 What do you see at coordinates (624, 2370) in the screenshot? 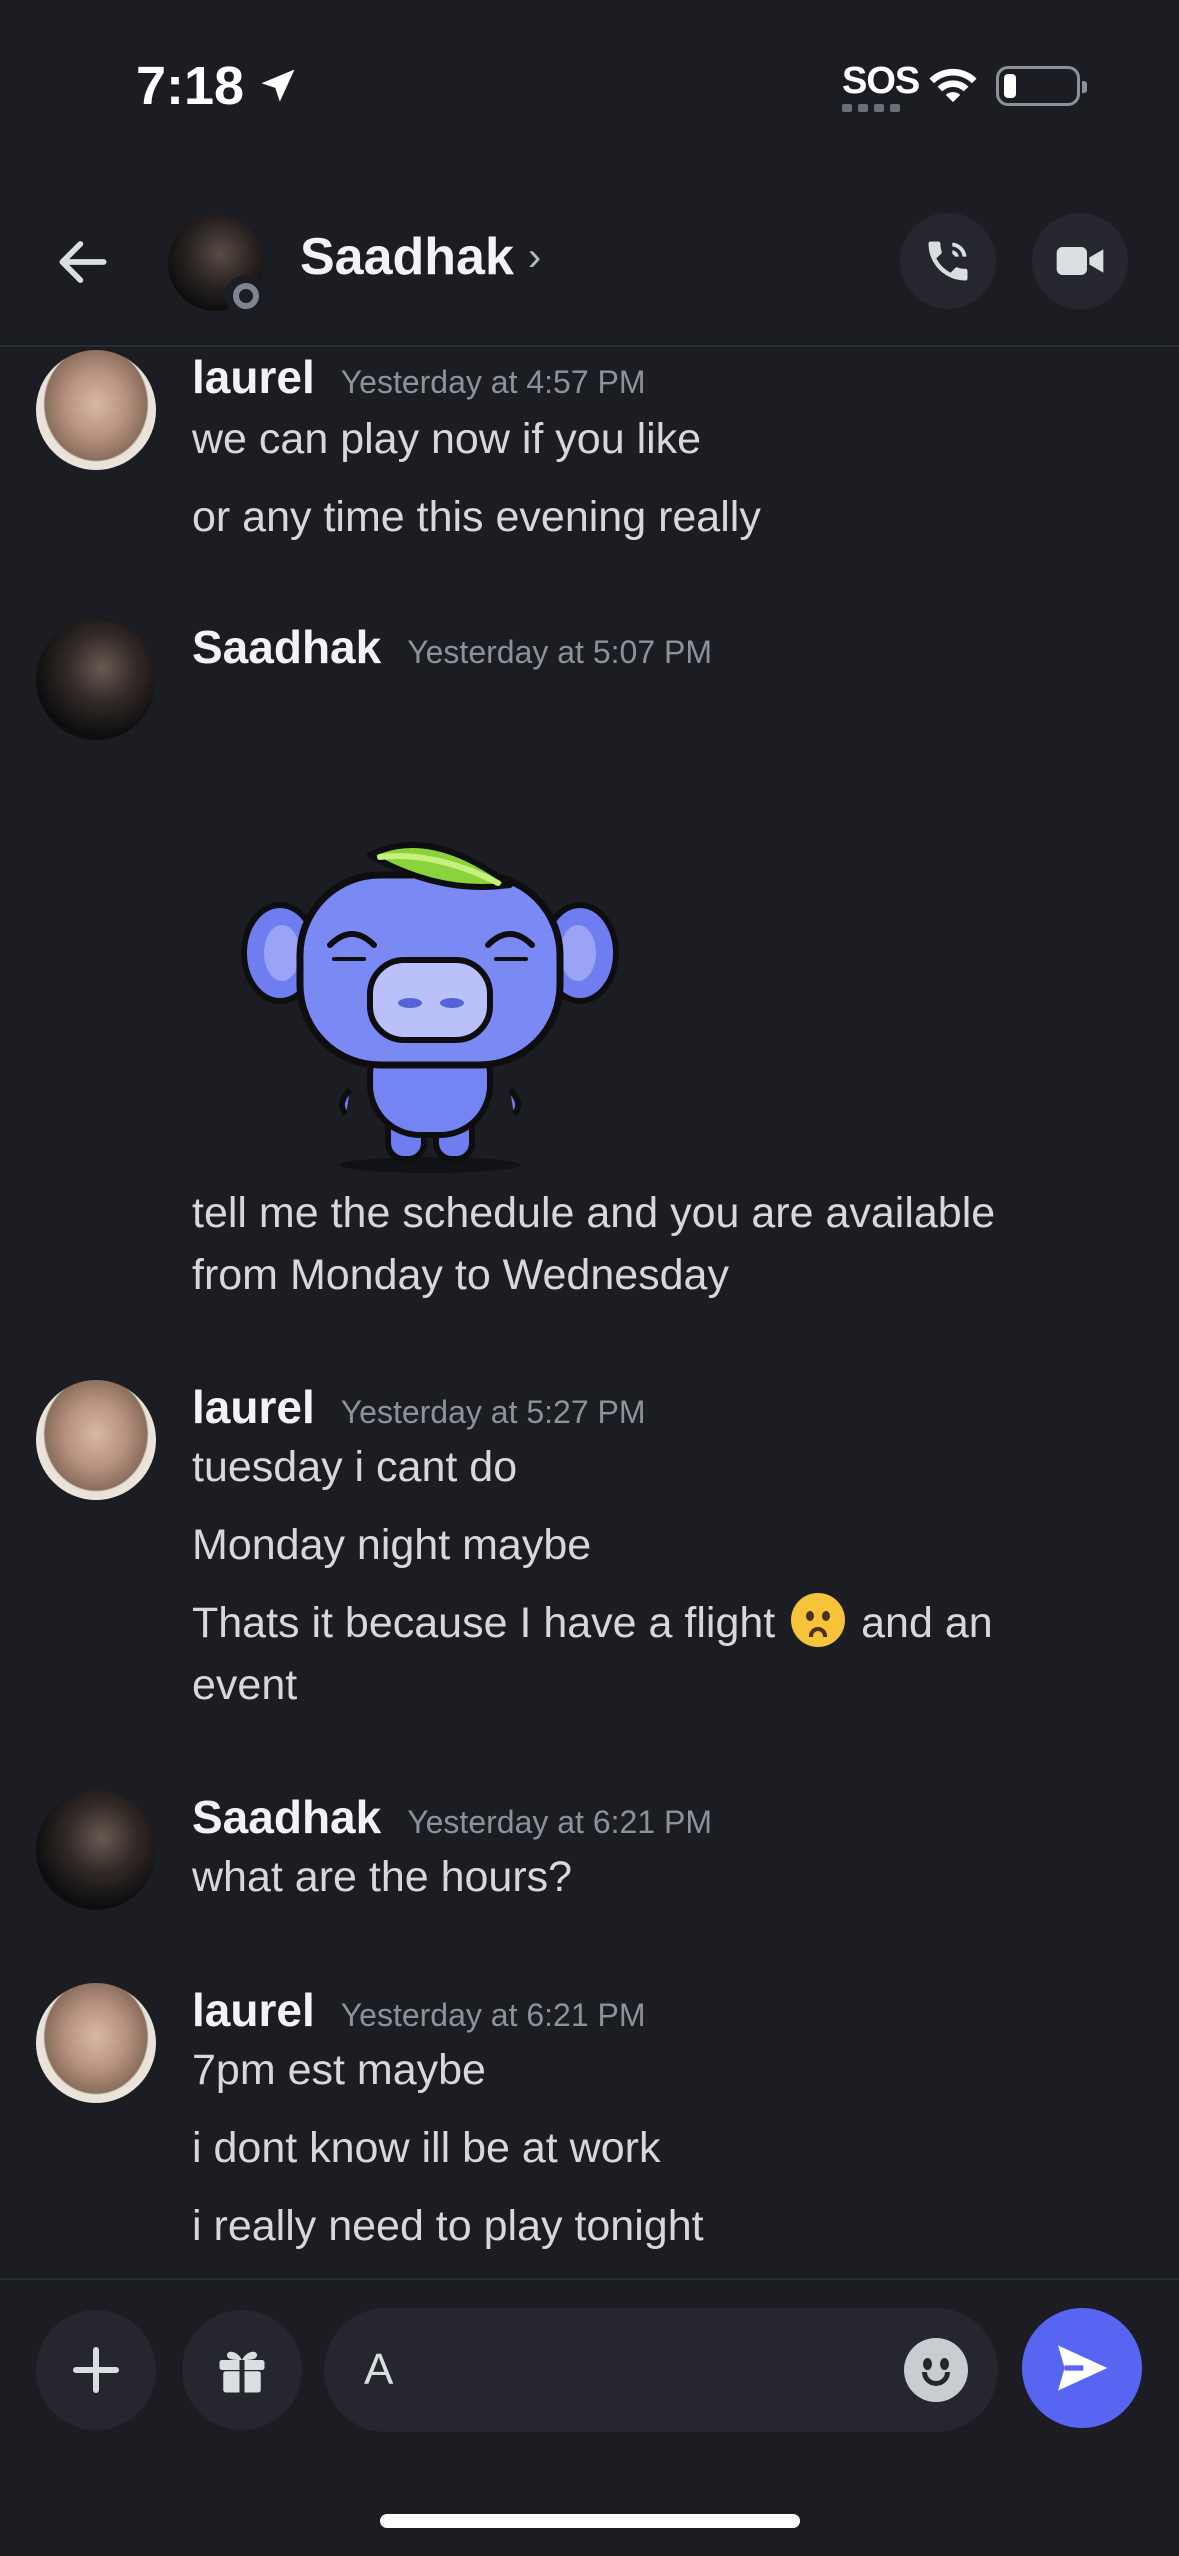
I see `message-input` at bounding box center [624, 2370].